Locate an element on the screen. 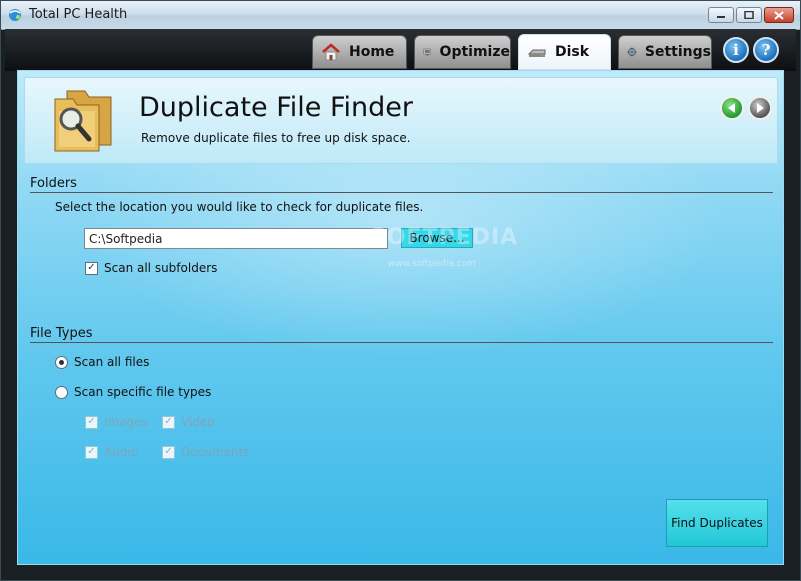 The image size is (801, 581). folder-path-input is located at coordinates (236, 238).